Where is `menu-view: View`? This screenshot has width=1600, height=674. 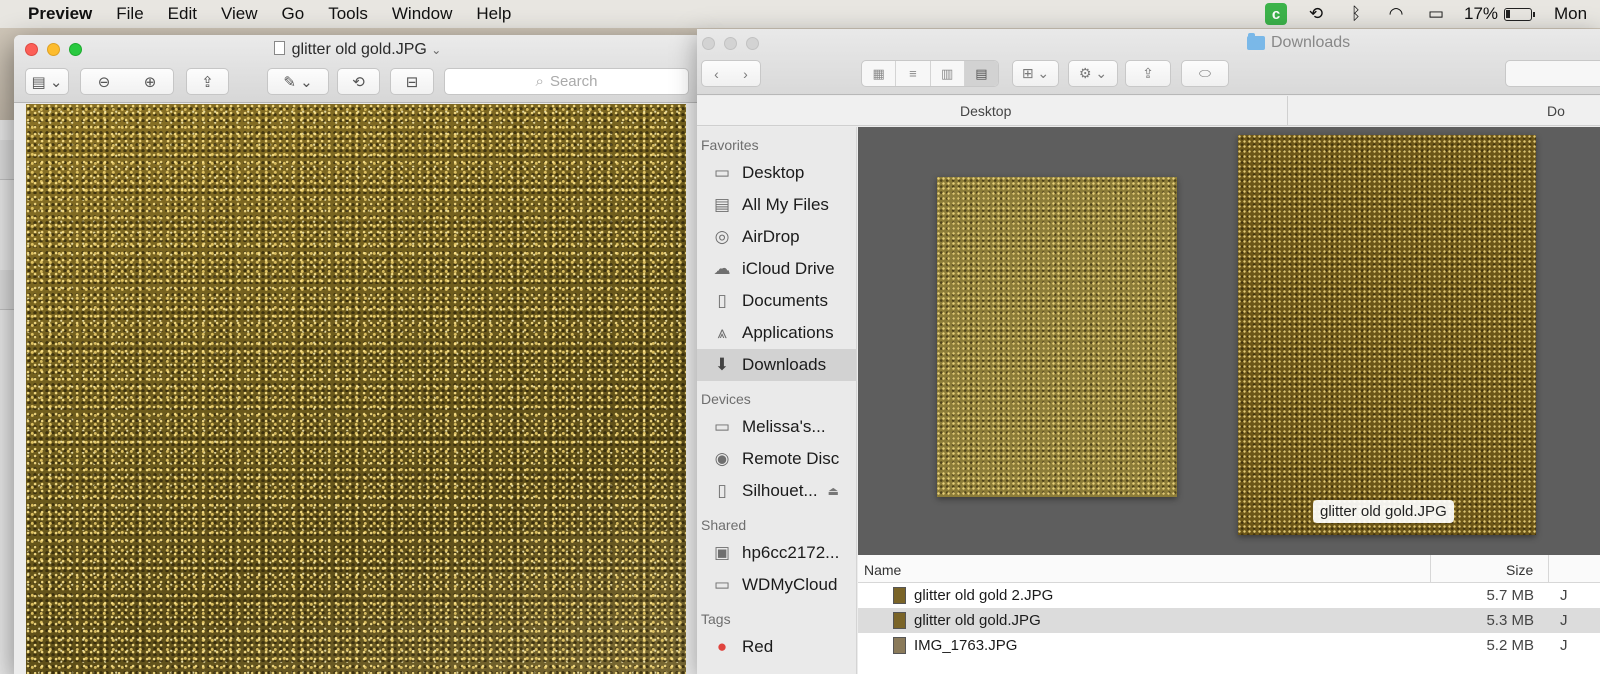
menu-view: View is located at coordinates (239, 14).